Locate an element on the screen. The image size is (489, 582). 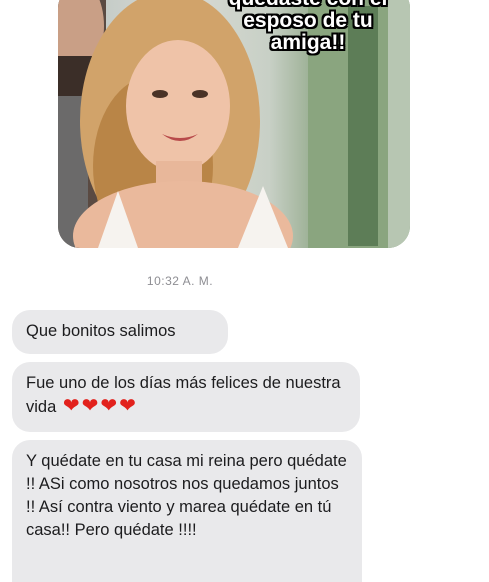
heart-emoji-group: ❤ ❤ ❤ ❤ is located at coordinates (98, 406).